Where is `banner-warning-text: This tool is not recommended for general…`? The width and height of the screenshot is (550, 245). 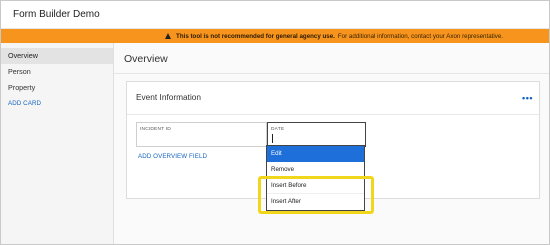
banner-warning-text: This tool is not recommended for general… is located at coordinates (255, 36).